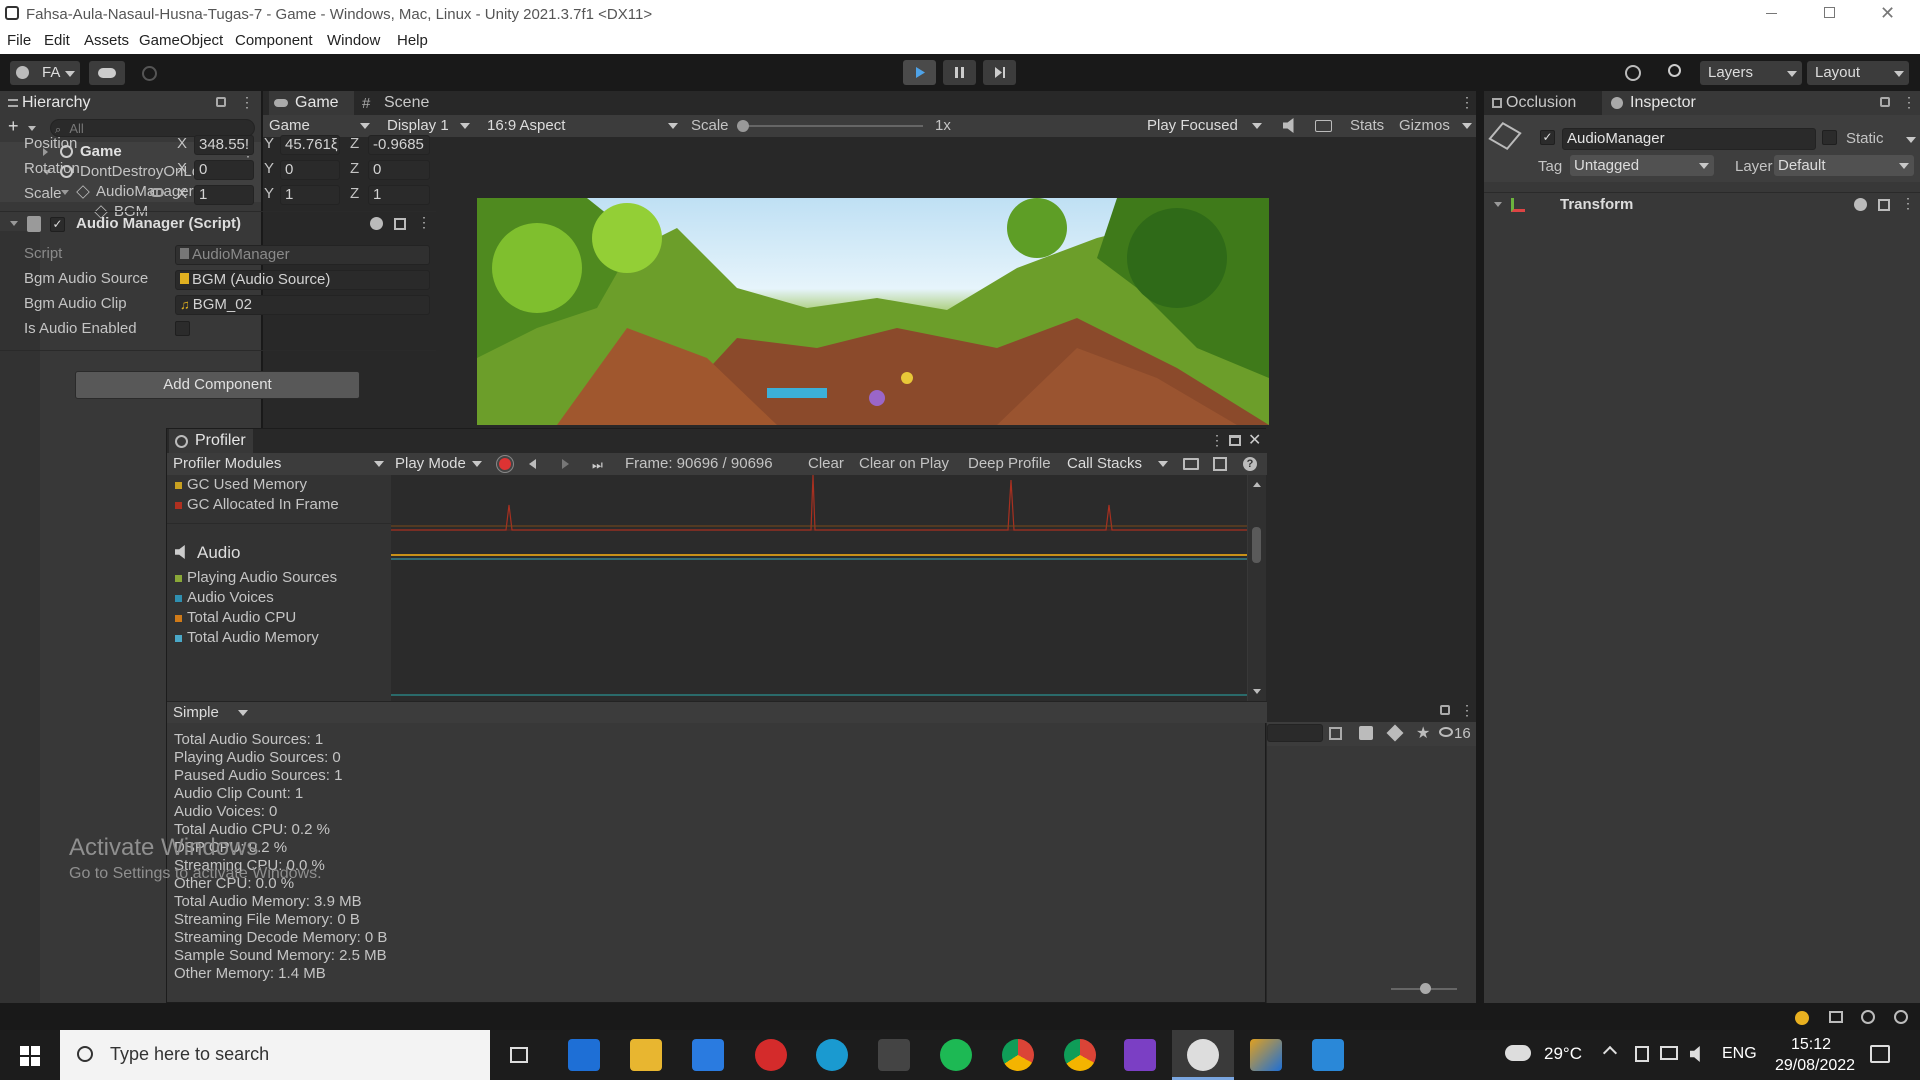 Image resolution: width=1920 pixels, height=1080 pixels. What do you see at coordinates (106, 40) in the screenshot?
I see `menu-assets: Assets` at bounding box center [106, 40].